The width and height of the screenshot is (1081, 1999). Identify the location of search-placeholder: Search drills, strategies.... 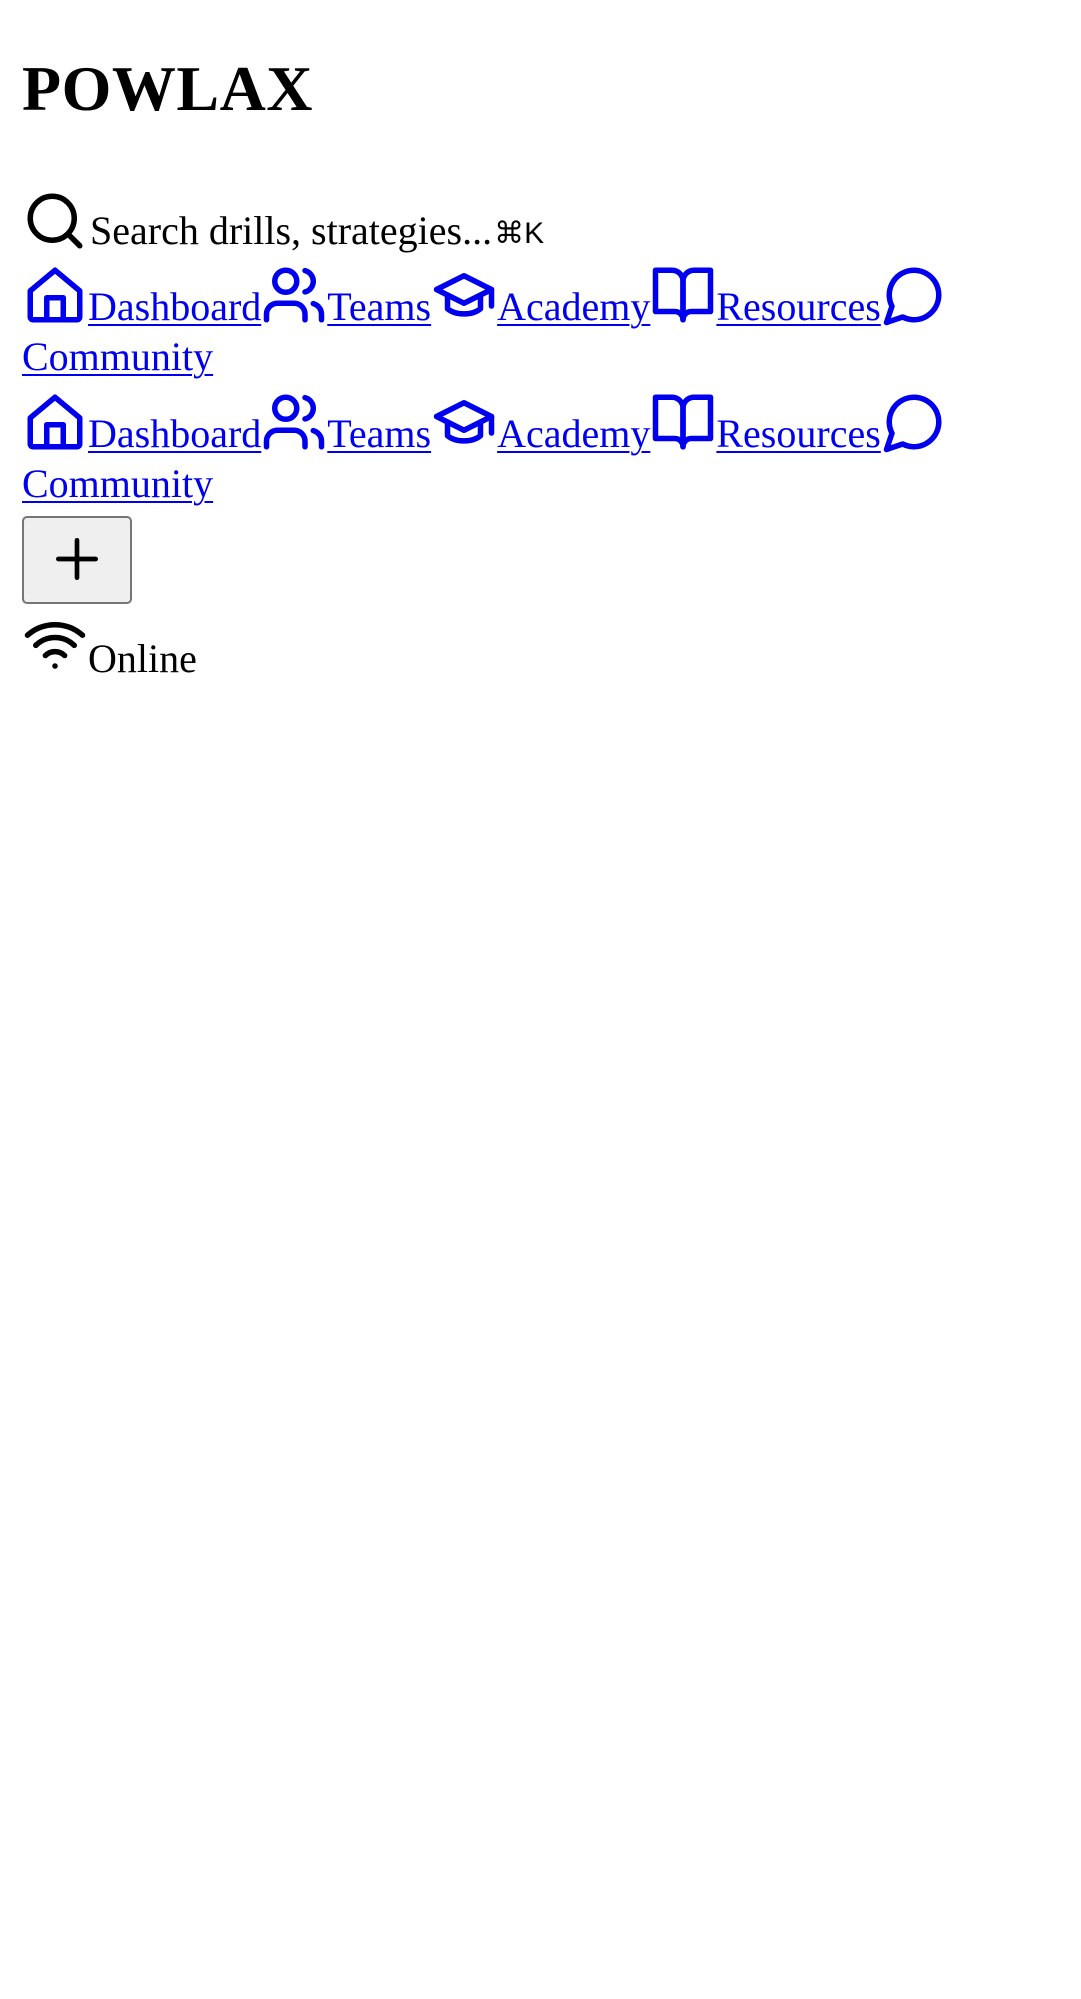
(291, 231).